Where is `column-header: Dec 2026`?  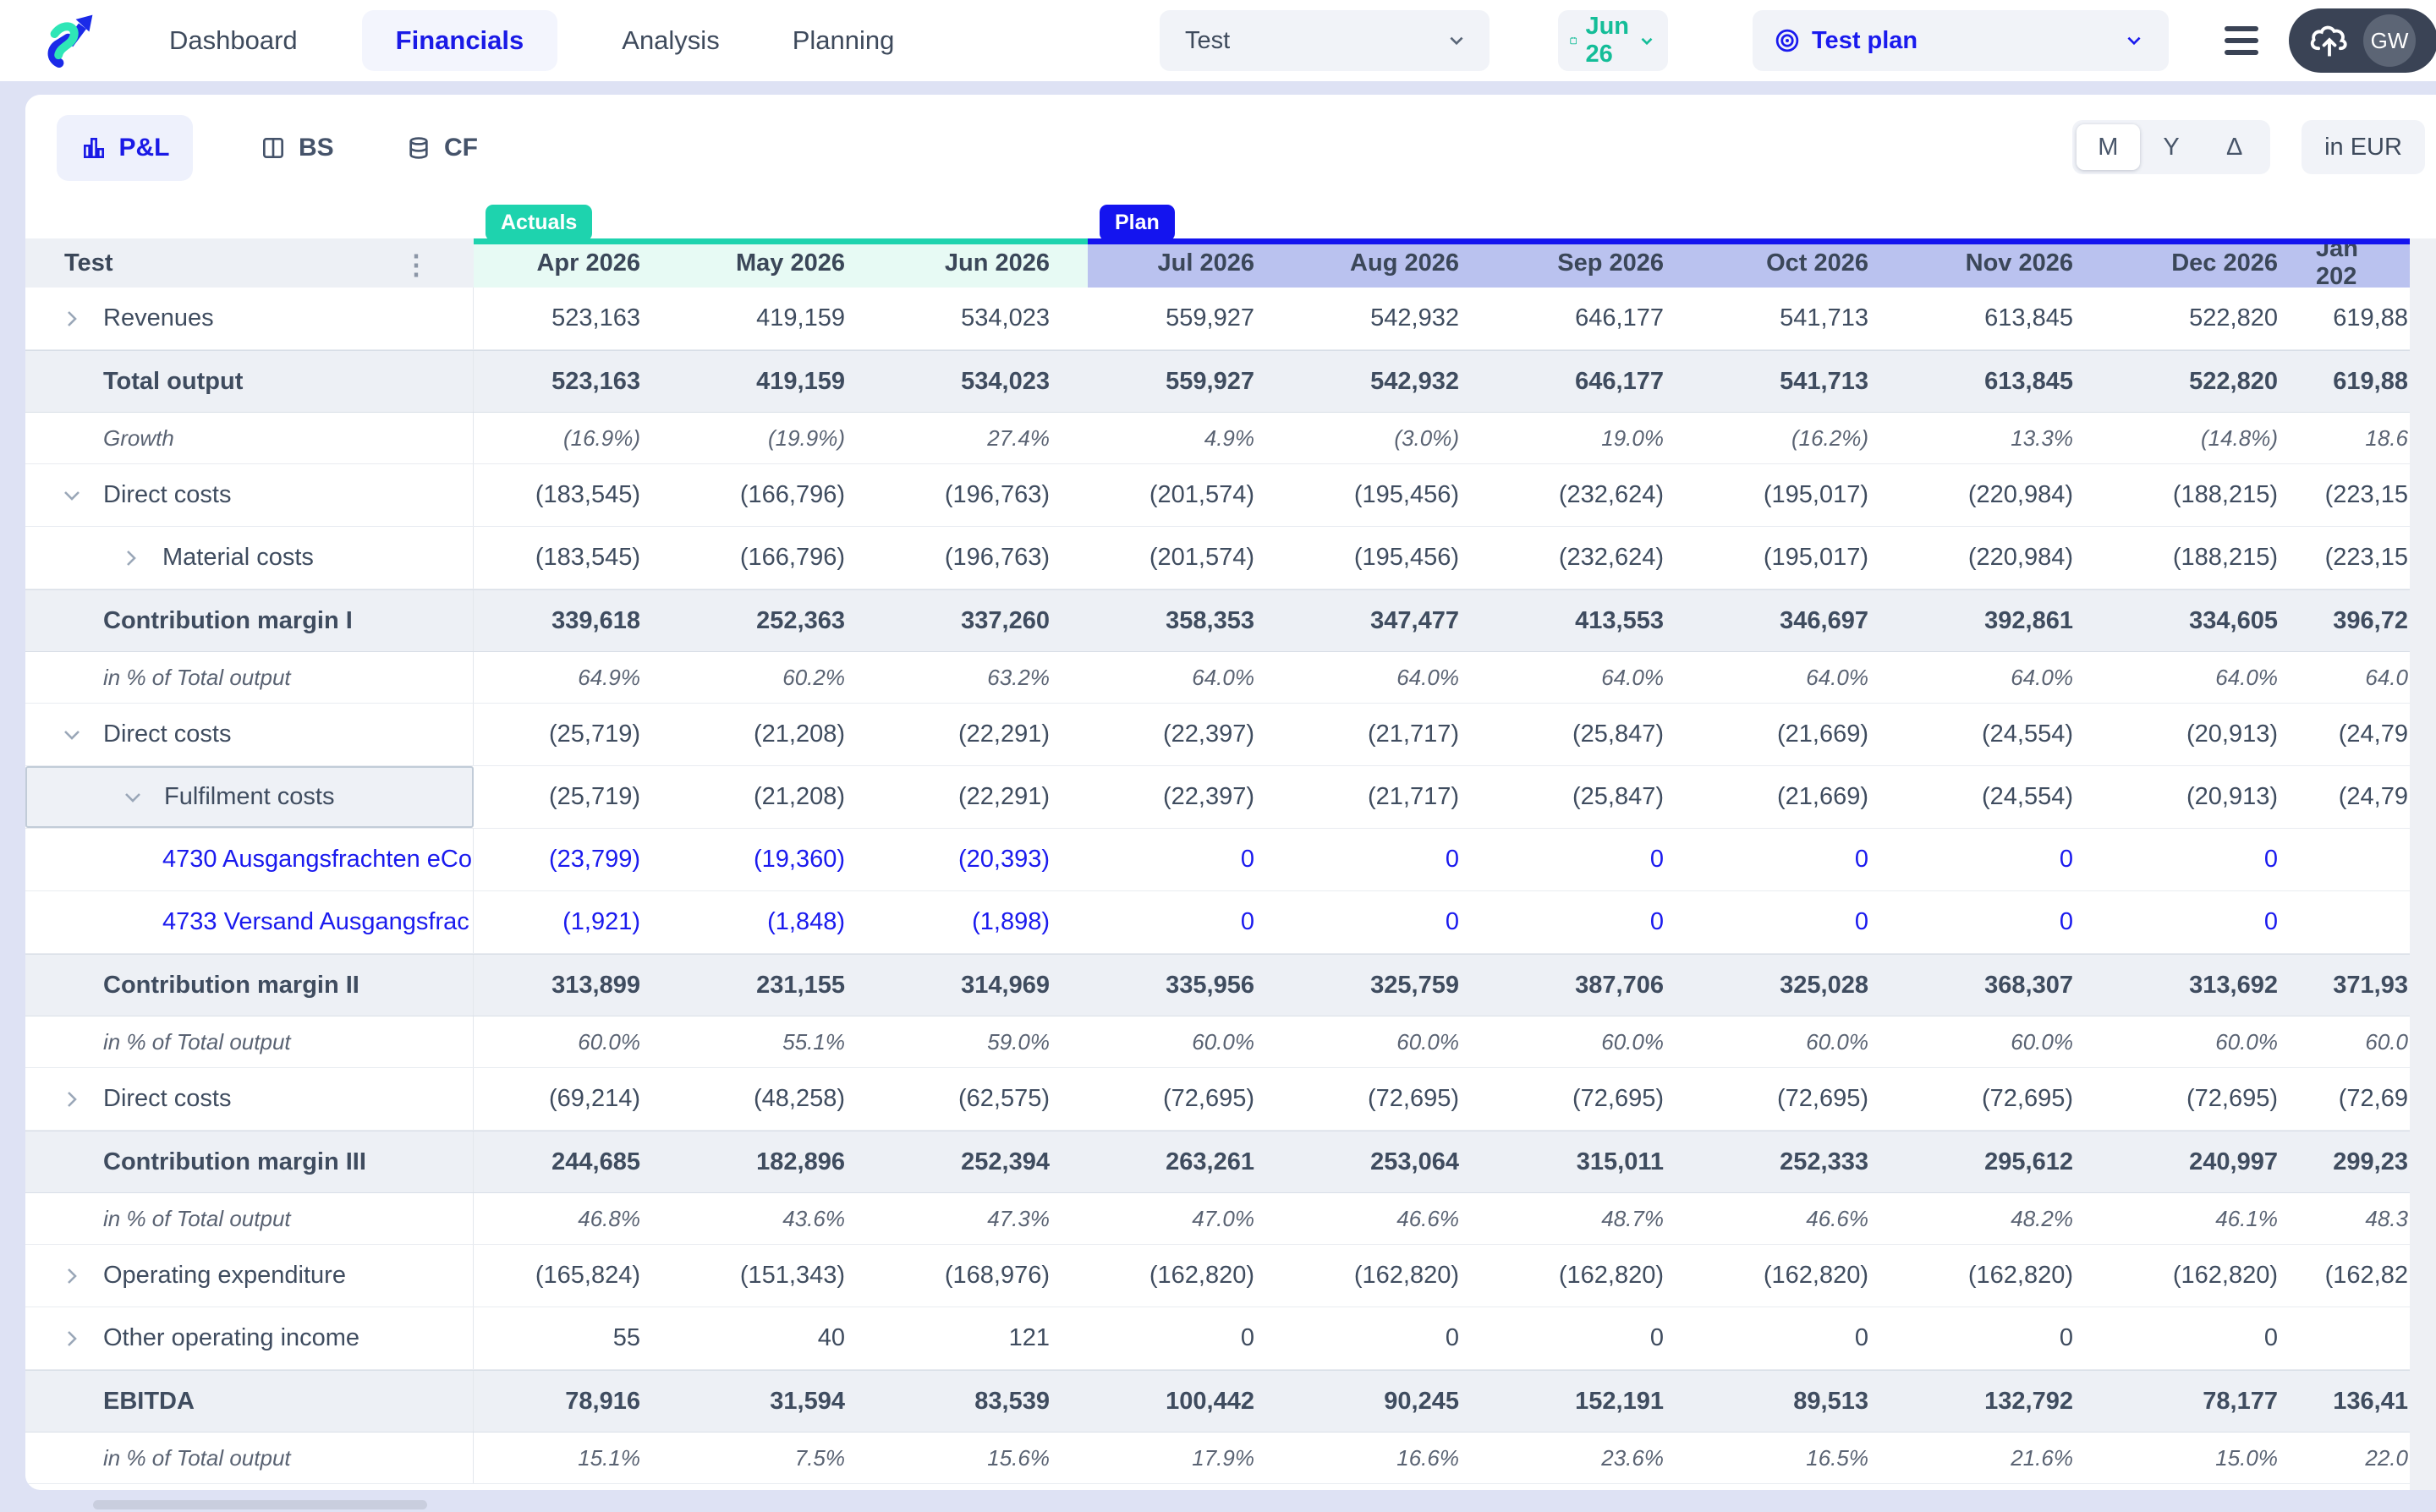
column-header: Dec 2026 is located at coordinates (2213, 263).